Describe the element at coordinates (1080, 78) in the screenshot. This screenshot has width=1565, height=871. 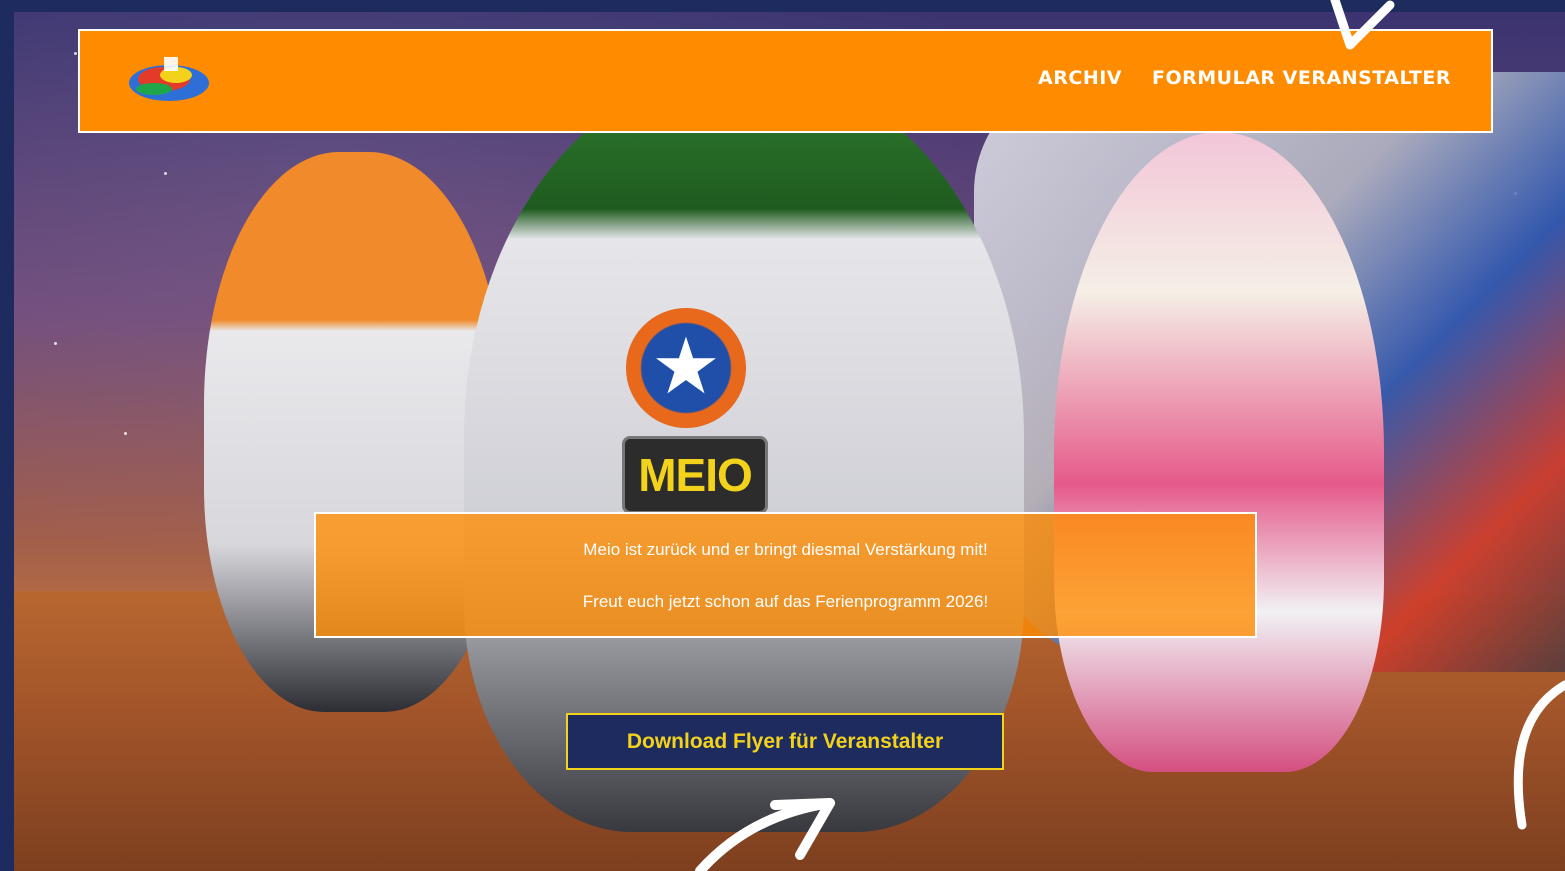
I see `nav-archiv-link: ARCHIV` at that location.